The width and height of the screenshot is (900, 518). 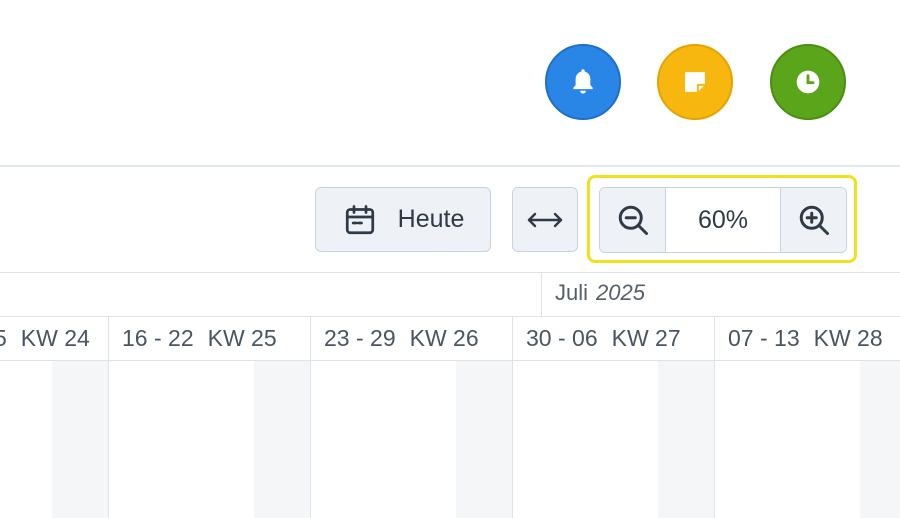 What do you see at coordinates (646, 338) in the screenshot?
I see `week-number: KW 27` at bounding box center [646, 338].